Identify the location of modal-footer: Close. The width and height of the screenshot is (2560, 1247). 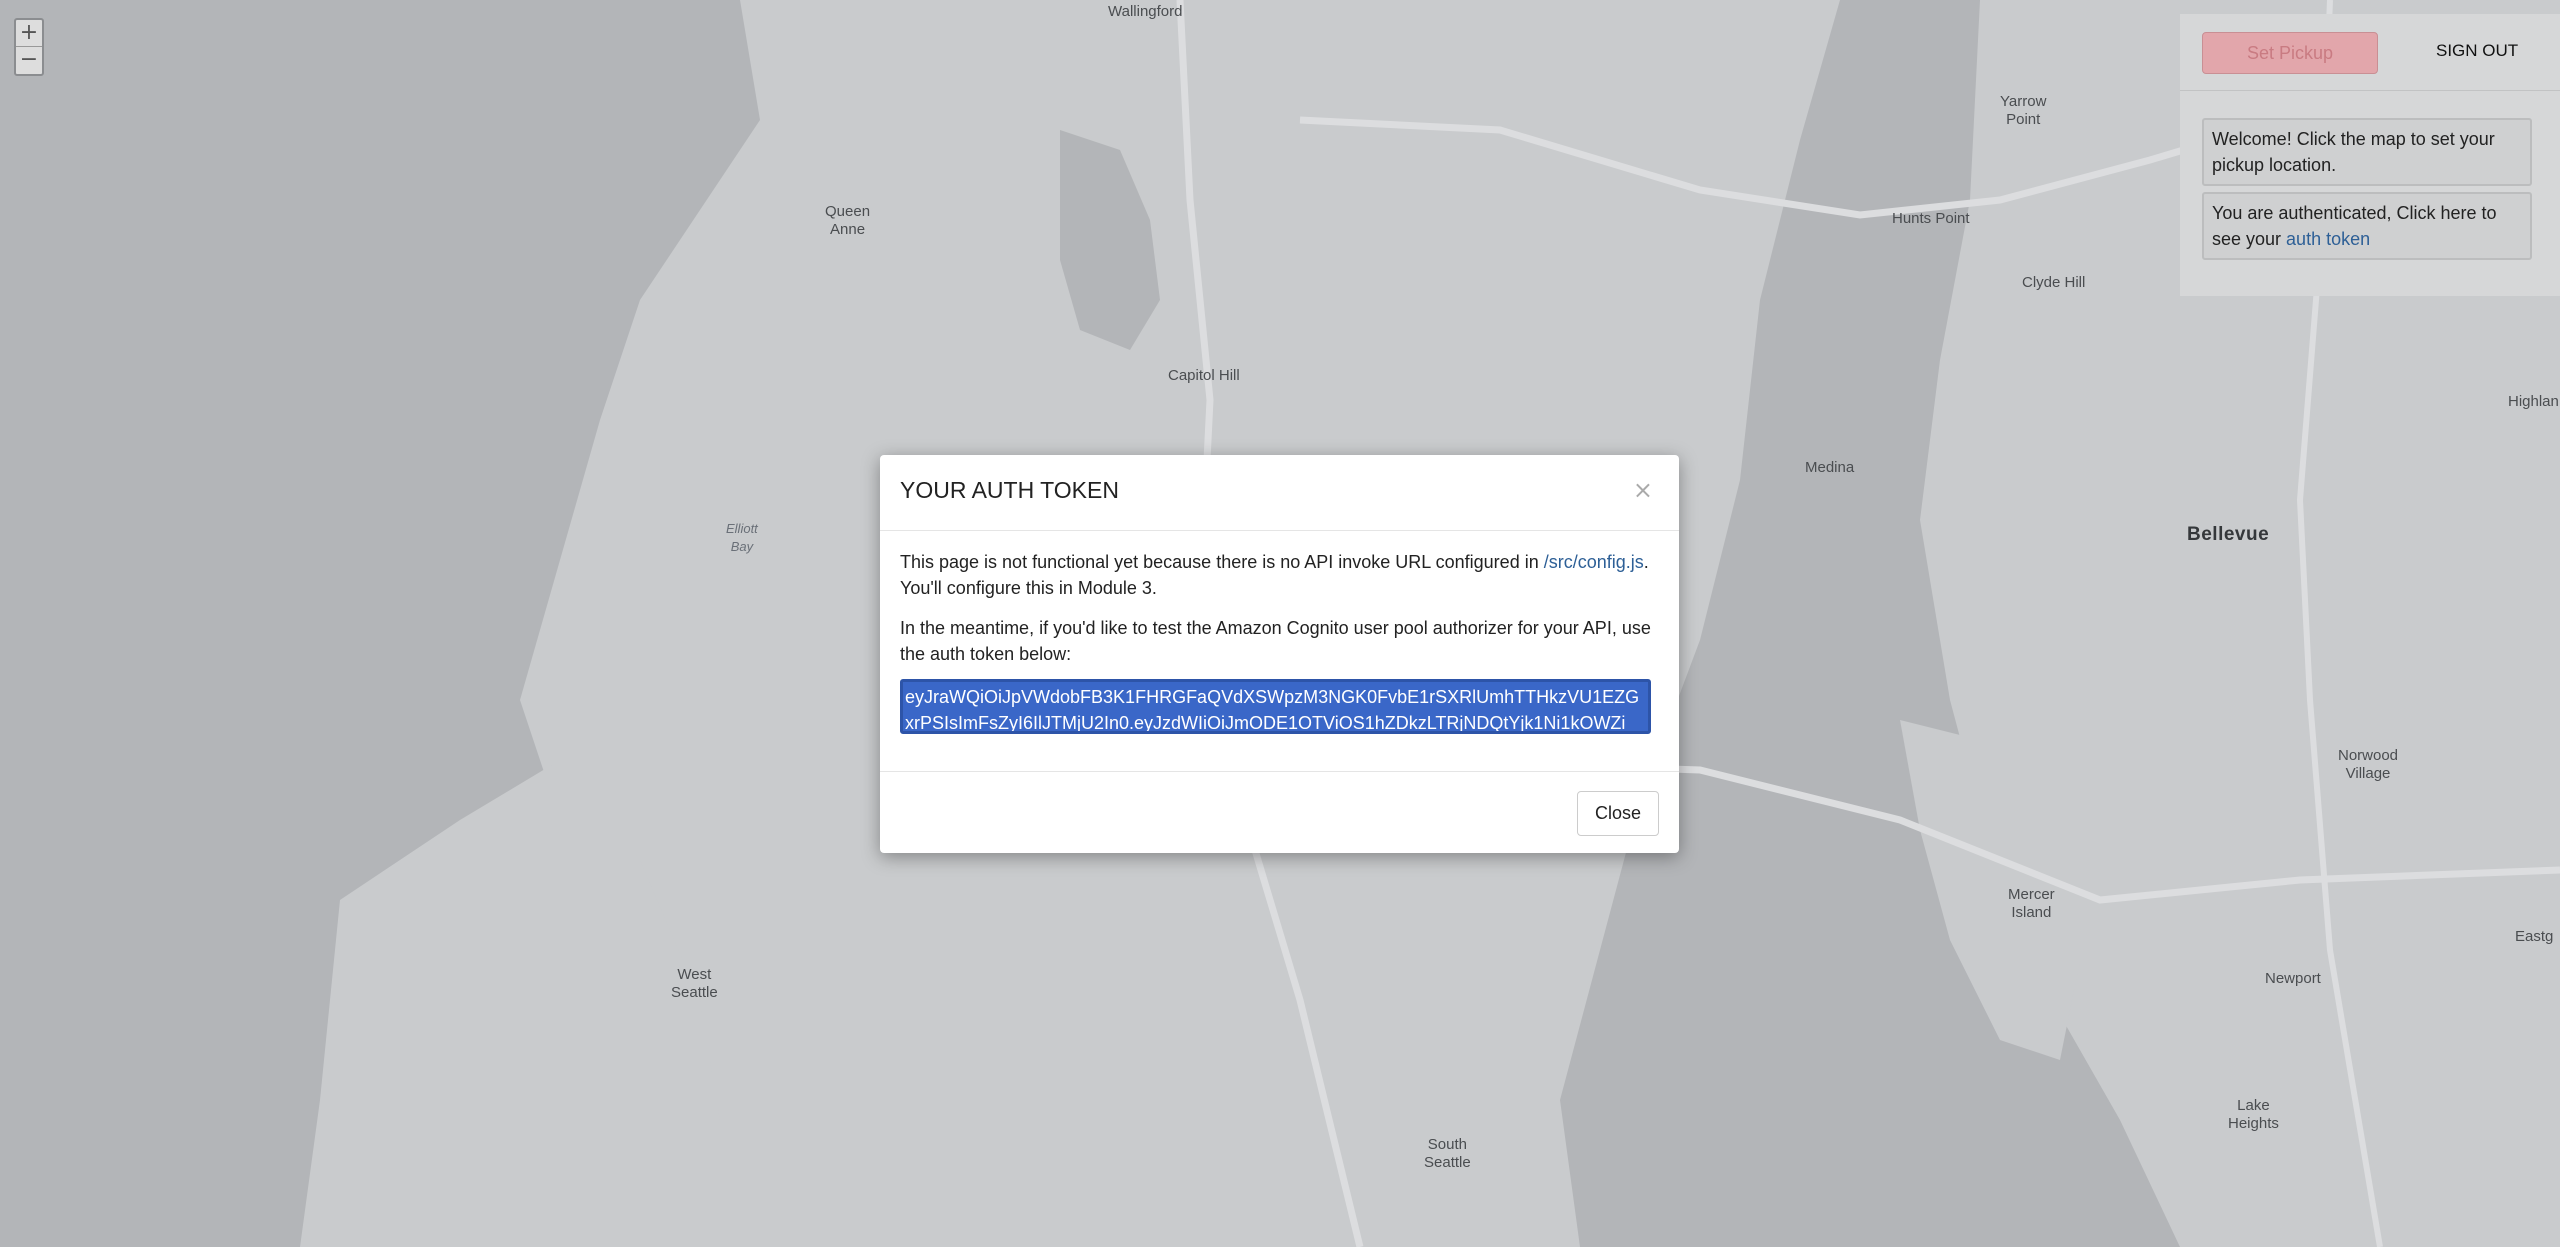
(1279, 812).